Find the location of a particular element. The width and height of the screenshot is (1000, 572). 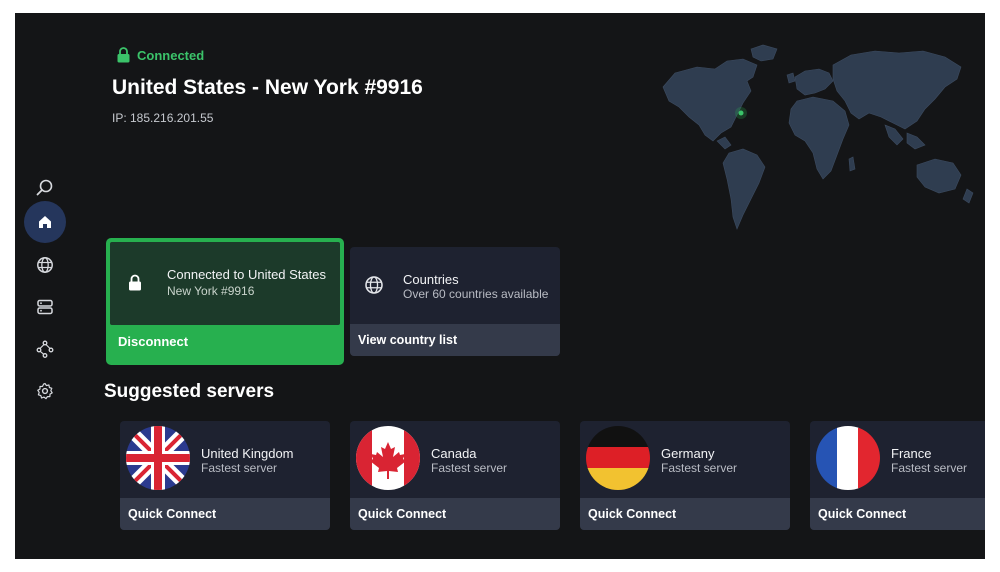

server-card-canada: Canada Fastest server Quick Connect is located at coordinates (455, 475).